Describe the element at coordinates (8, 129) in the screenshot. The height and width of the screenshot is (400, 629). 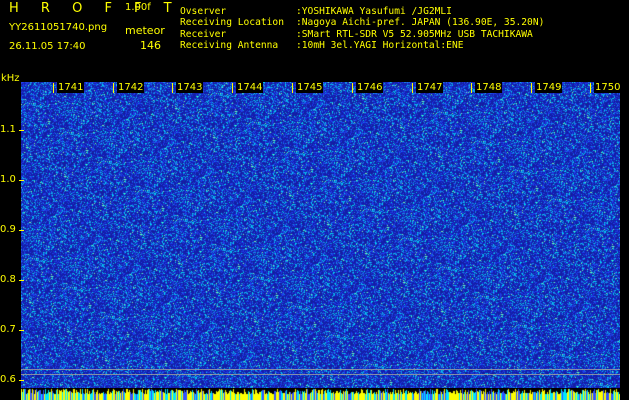
I see `y-tick-label: 1.1` at that location.